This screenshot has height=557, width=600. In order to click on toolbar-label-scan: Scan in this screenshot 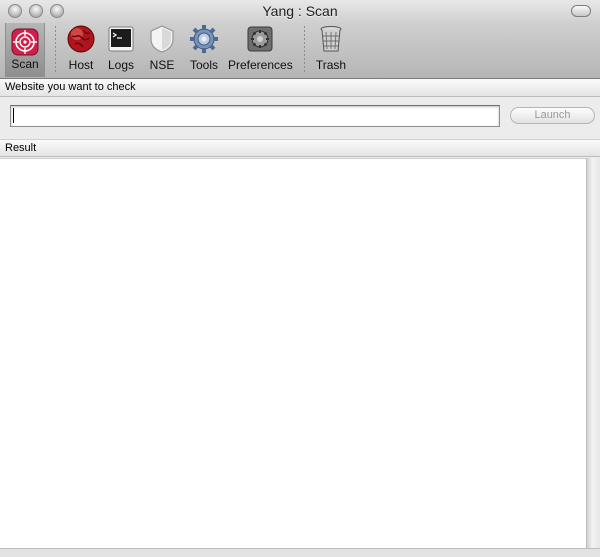, I will do `click(25, 64)`.